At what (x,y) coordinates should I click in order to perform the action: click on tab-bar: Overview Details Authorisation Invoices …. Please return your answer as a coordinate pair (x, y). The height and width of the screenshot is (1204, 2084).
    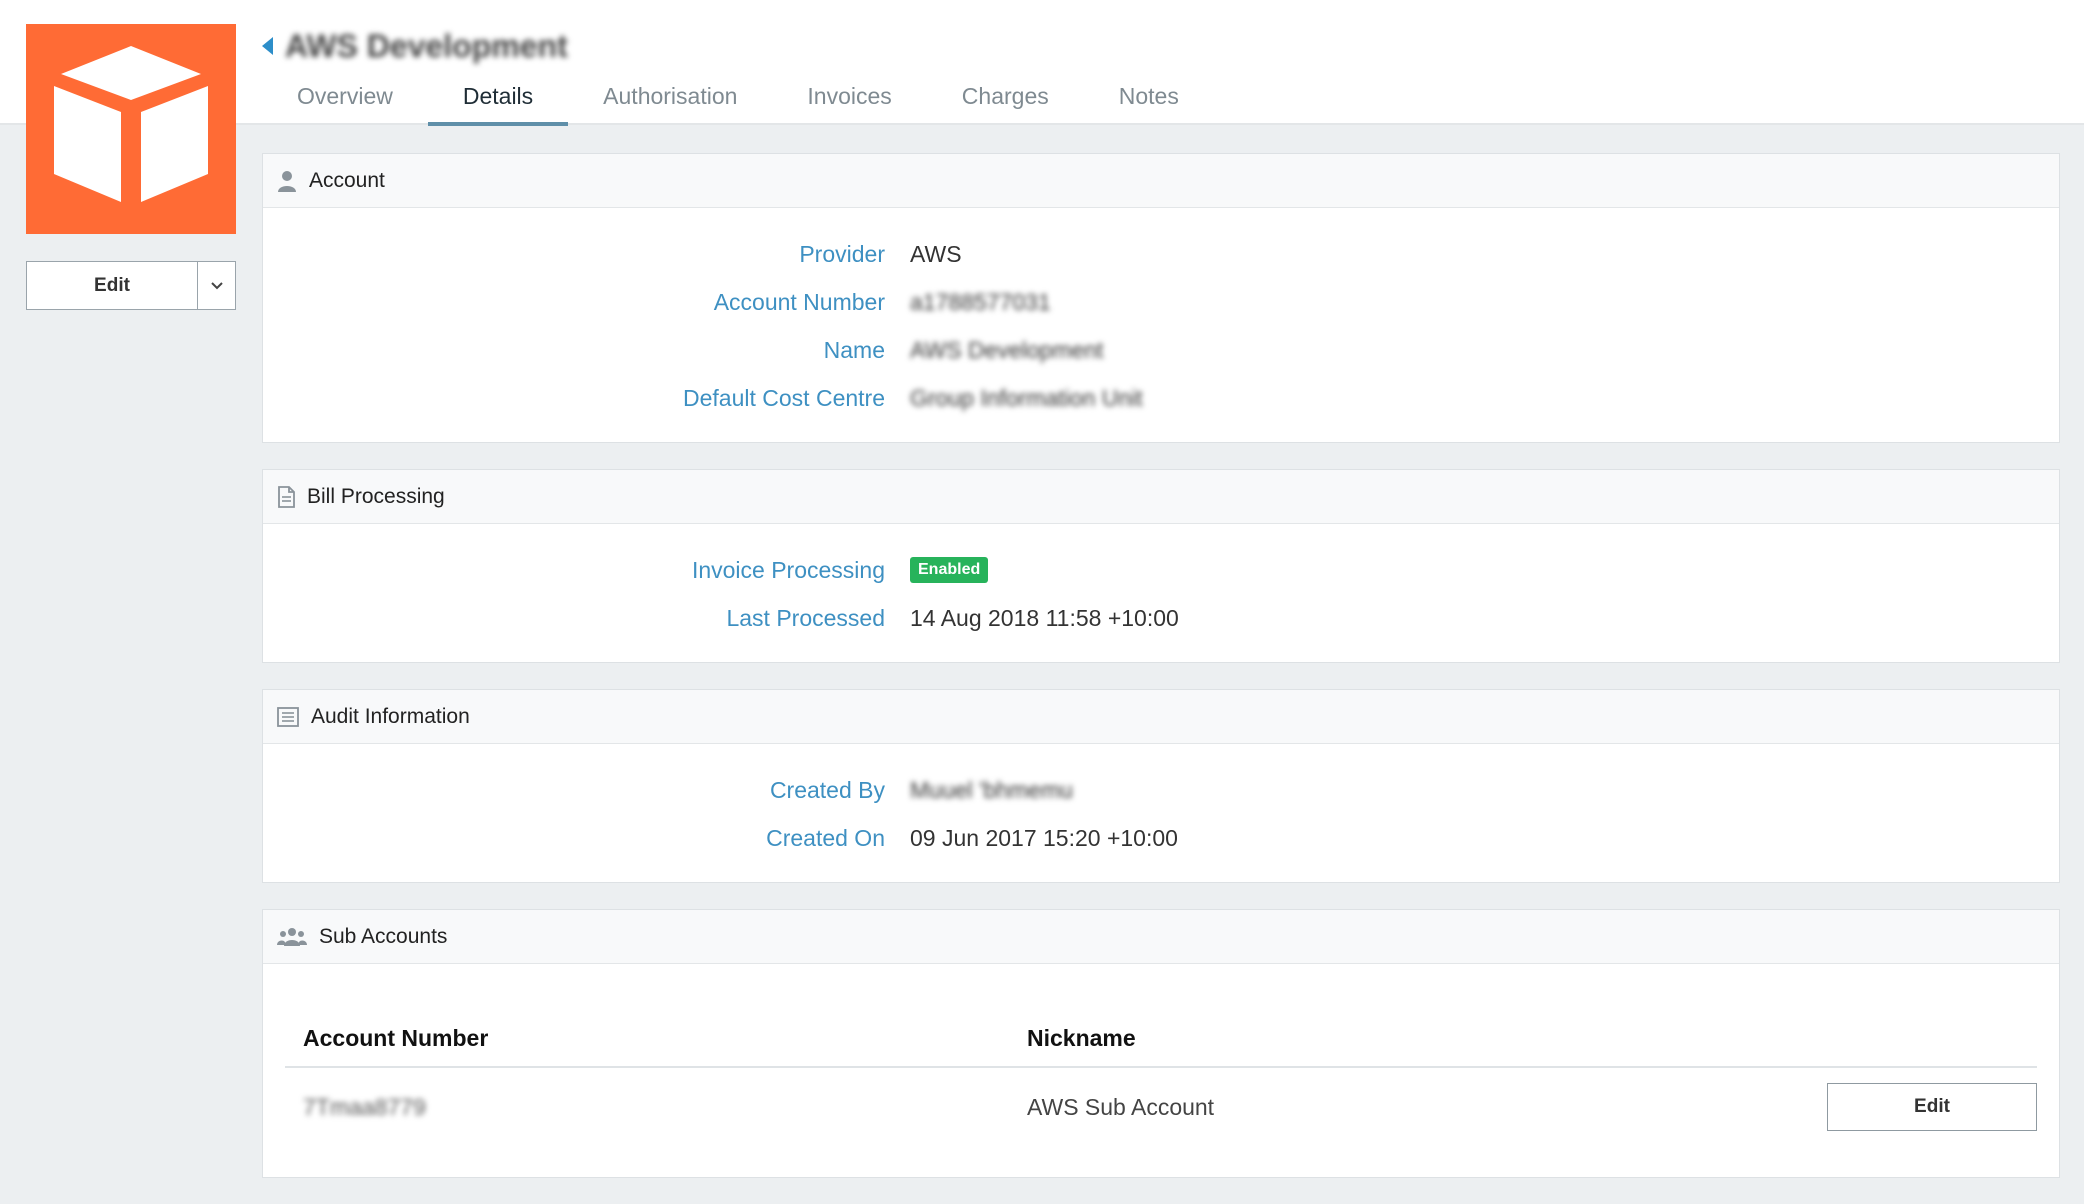
    Looking at the image, I should click on (738, 99).